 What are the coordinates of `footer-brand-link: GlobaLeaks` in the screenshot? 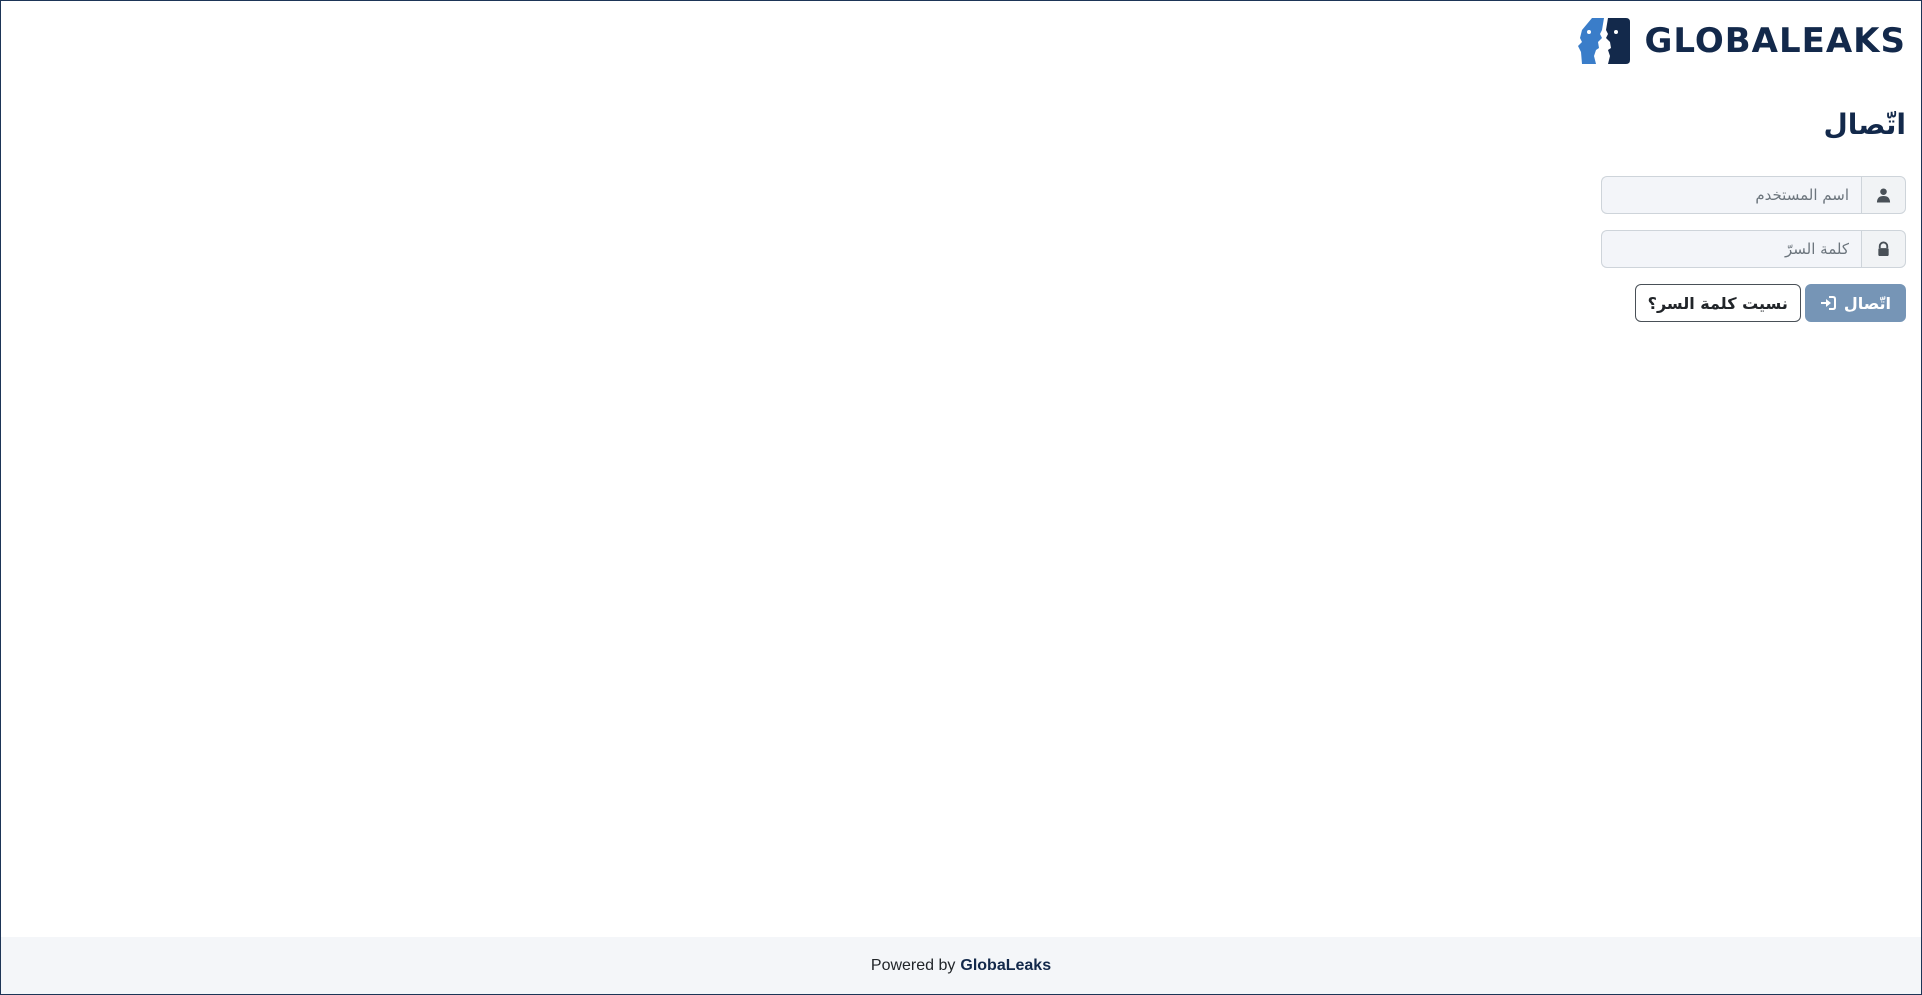 It's located at (1005, 966).